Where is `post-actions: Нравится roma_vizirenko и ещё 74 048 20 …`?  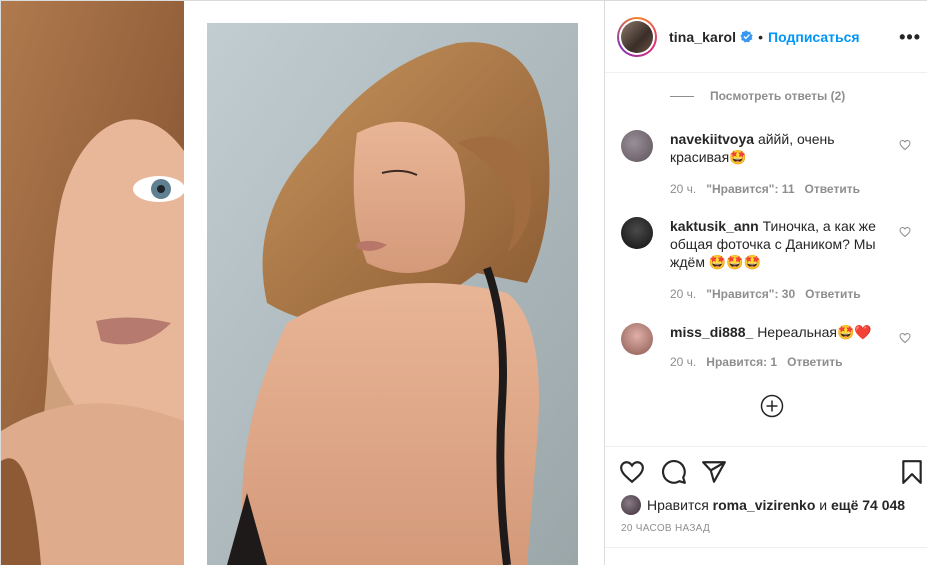
post-actions: Нравится roma_vizirenko и ещё 74 048 20 … is located at coordinates (766, 506).